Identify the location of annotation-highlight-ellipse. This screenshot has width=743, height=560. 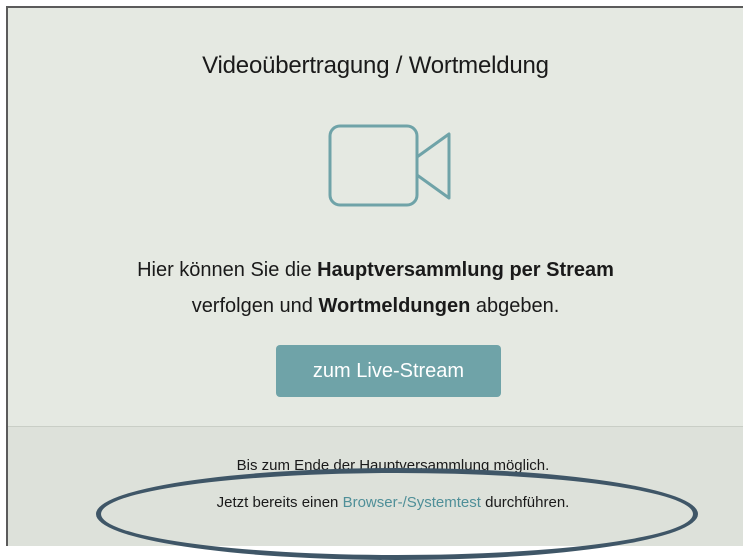
(397, 514).